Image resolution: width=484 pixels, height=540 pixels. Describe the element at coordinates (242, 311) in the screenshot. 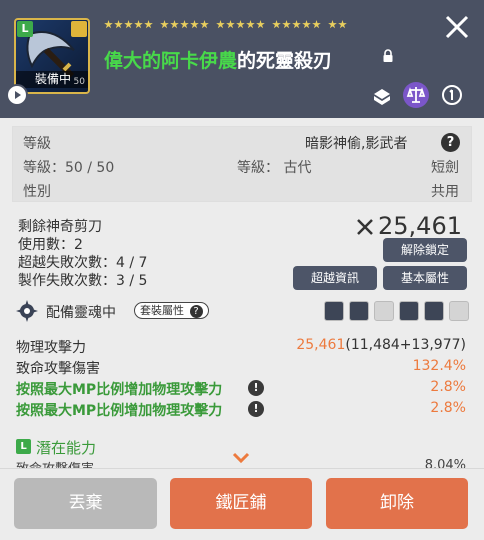

I see `soul-row: 配備靈魂中 套裝屬性 ?` at that location.